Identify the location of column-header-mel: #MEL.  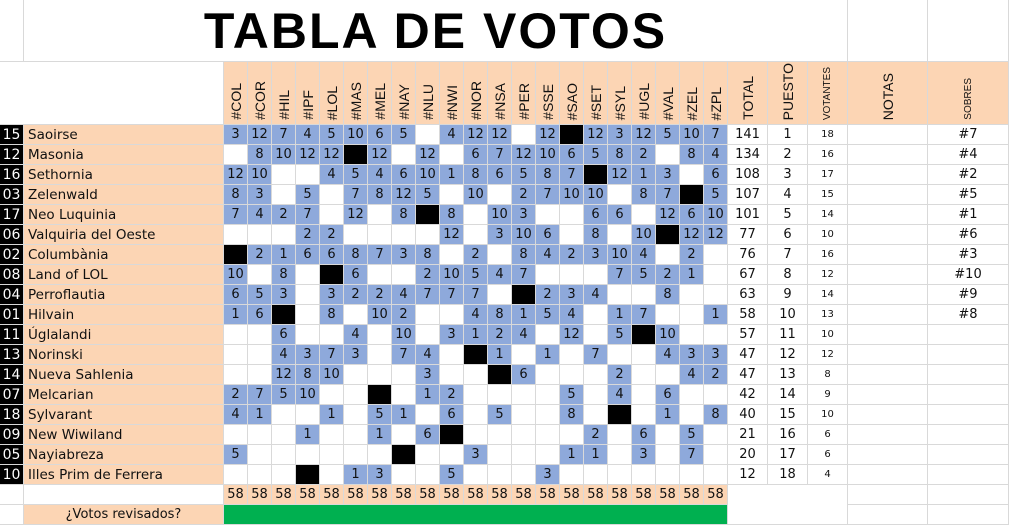
(380, 93).